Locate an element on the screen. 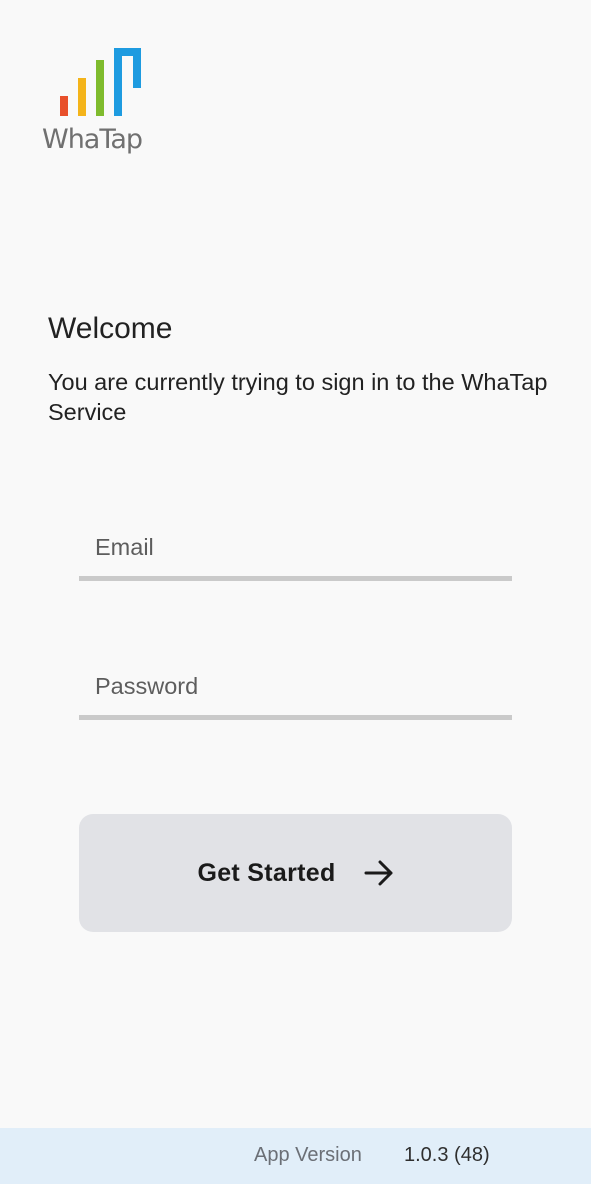 The image size is (591, 1184). password-field is located at coordinates (295, 686).